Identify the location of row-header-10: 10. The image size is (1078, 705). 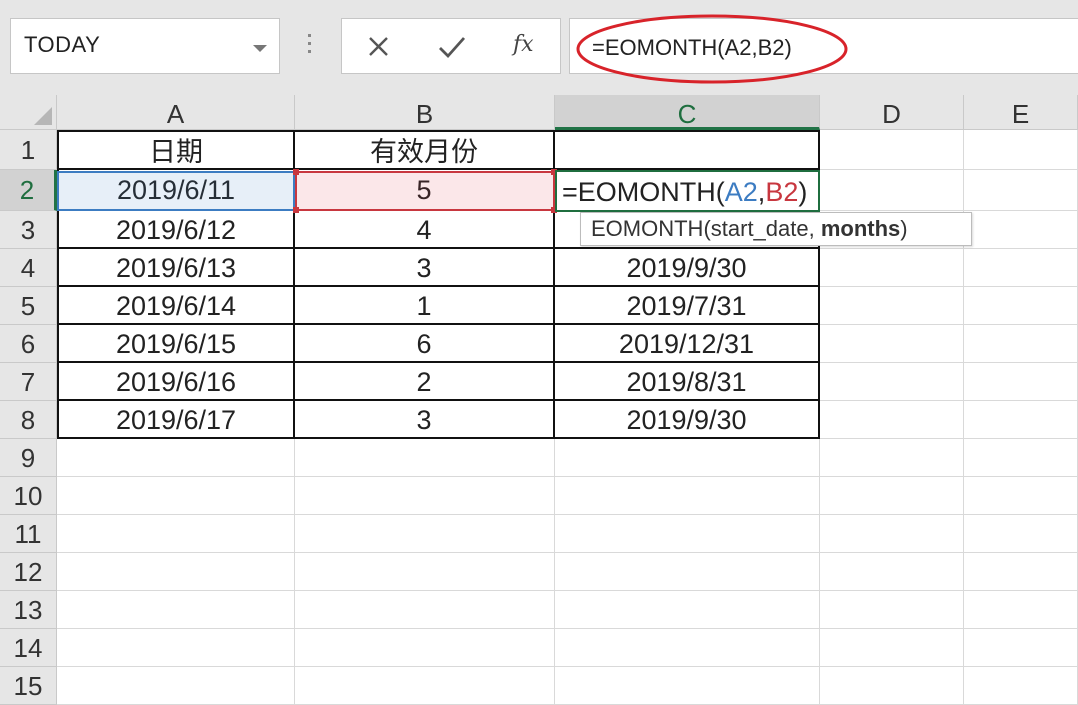
(28, 496).